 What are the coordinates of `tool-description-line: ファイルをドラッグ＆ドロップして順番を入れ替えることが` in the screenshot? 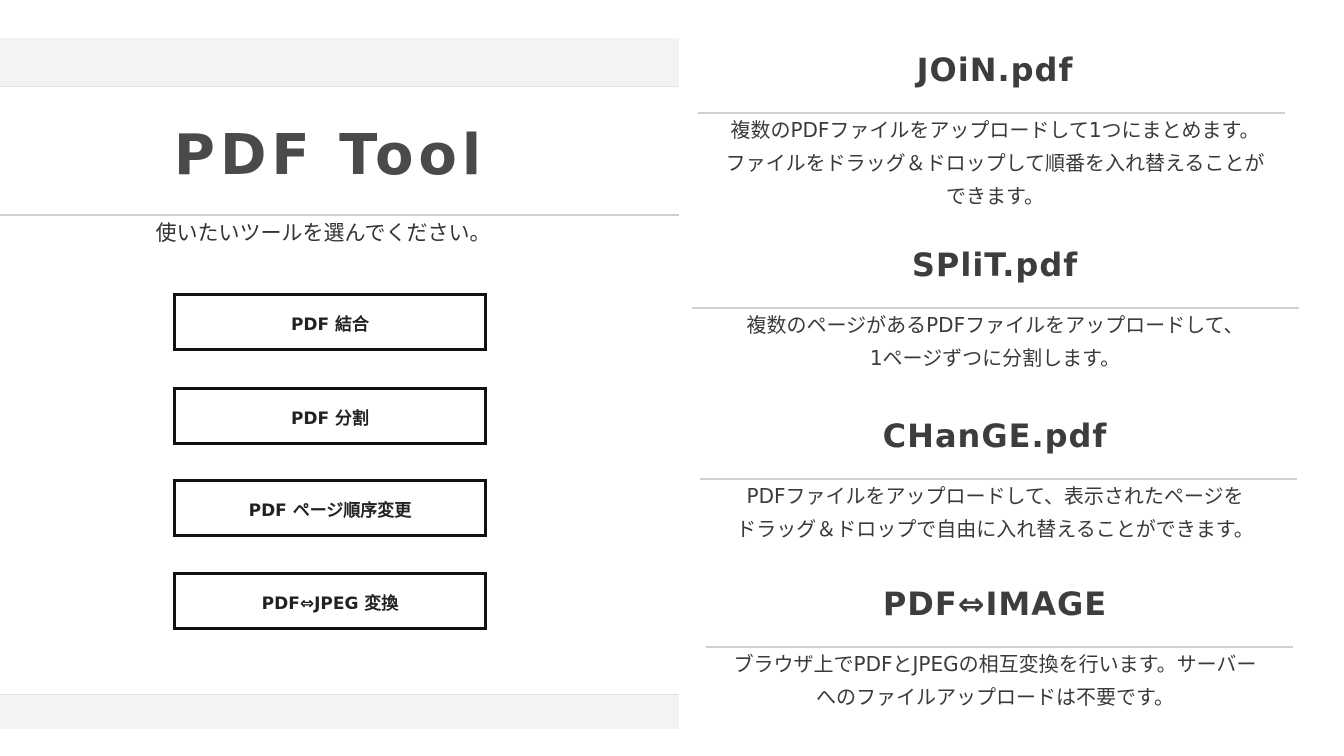 It's located at (995, 163).